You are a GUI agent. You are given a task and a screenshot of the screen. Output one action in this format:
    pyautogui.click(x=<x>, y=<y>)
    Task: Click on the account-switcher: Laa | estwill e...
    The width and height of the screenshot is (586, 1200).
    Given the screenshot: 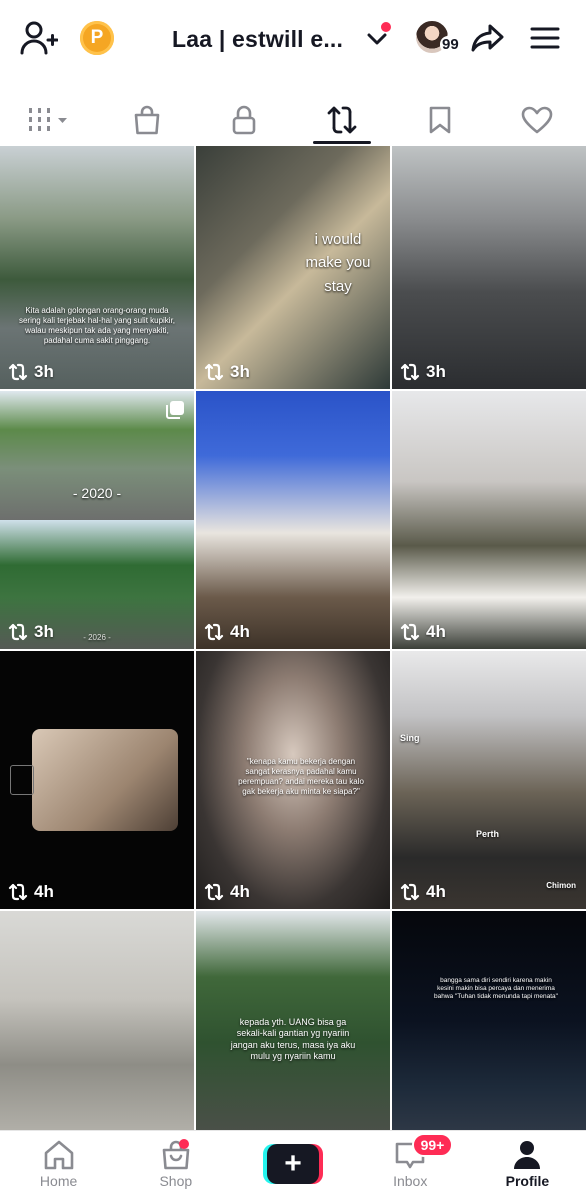 What is the action you would take?
    pyautogui.click(x=257, y=39)
    